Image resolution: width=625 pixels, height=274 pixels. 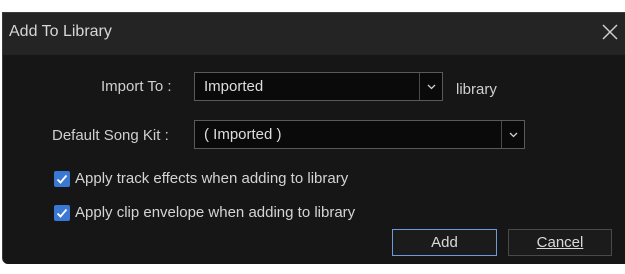 I want to click on import-to-value: Imported, so click(x=234, y=86).